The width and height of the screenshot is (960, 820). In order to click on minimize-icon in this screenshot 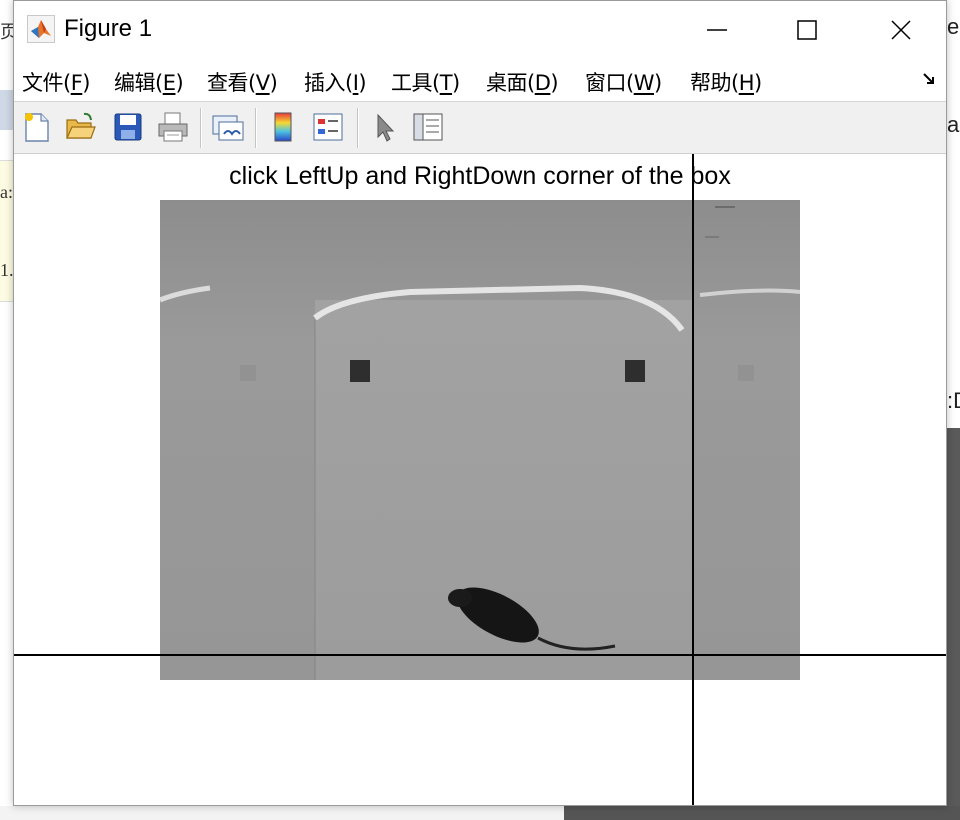, I will do `click(717, 30)`.